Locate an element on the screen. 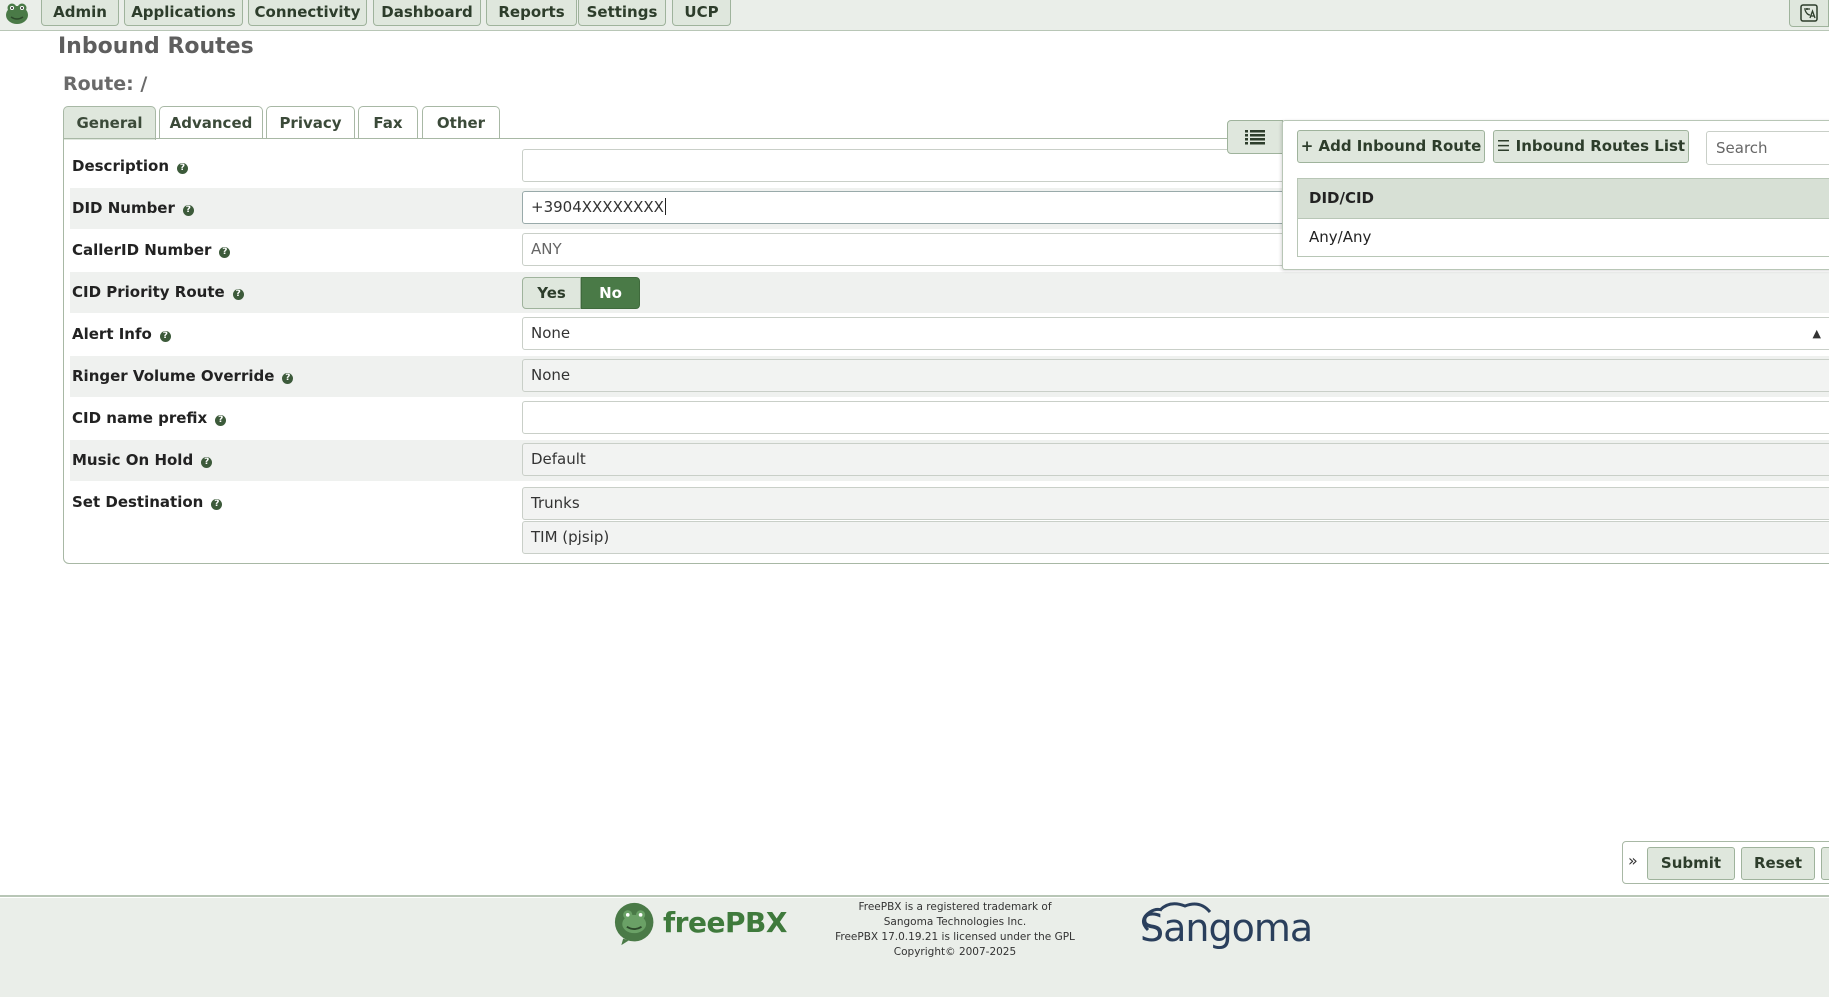 This screenshot has width=1829, height=997. list-icon: ☰ is located at coordinates (1503, 146).